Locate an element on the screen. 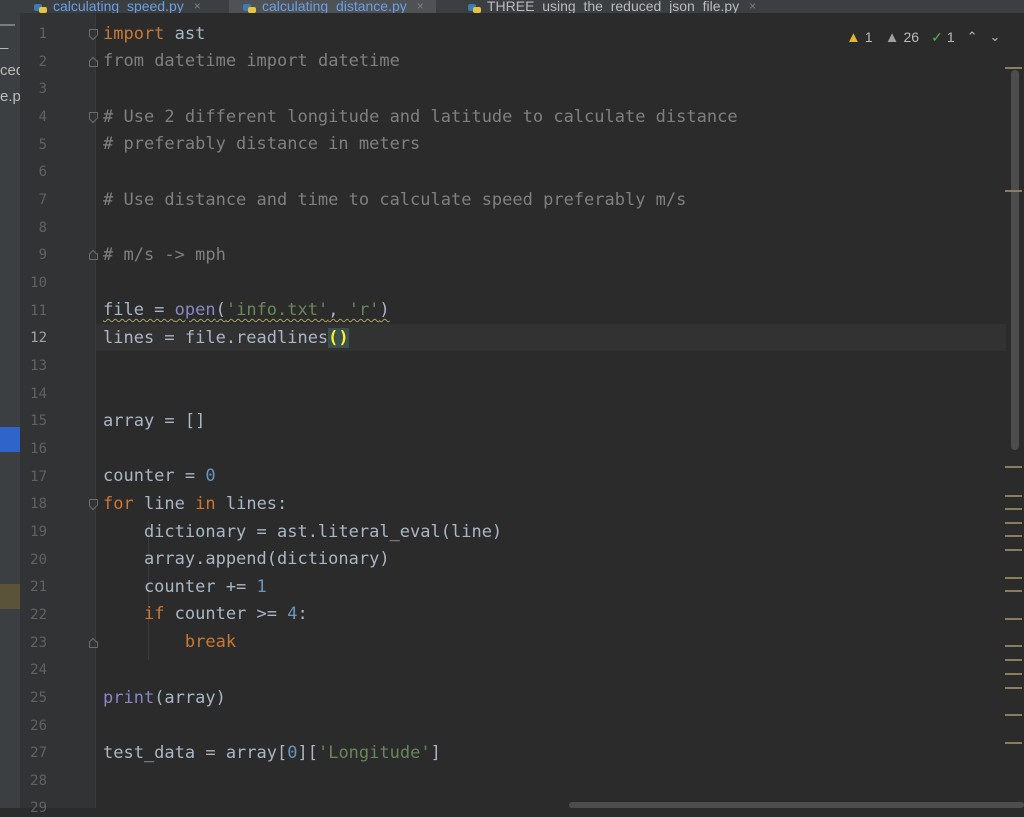 Image resolution: width=1024 pixels, height=817 pixels. warning-count: 1 is located at coordinates (868, 37).